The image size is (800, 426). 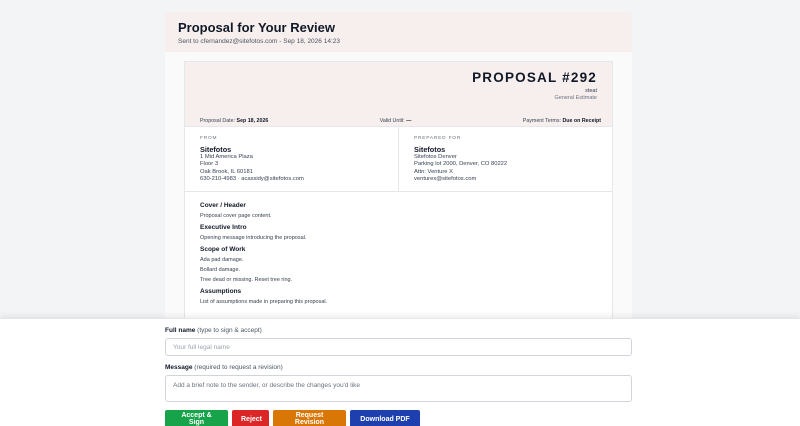 I want to click on reject-button: Reject, so click(x=250, y=418).